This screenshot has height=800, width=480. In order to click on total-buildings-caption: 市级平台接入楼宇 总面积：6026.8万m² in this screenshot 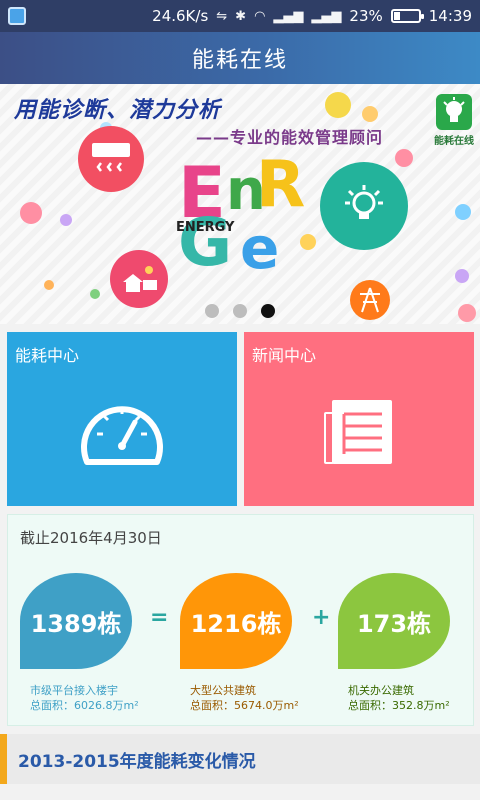, I will do `click(84, 698)`.